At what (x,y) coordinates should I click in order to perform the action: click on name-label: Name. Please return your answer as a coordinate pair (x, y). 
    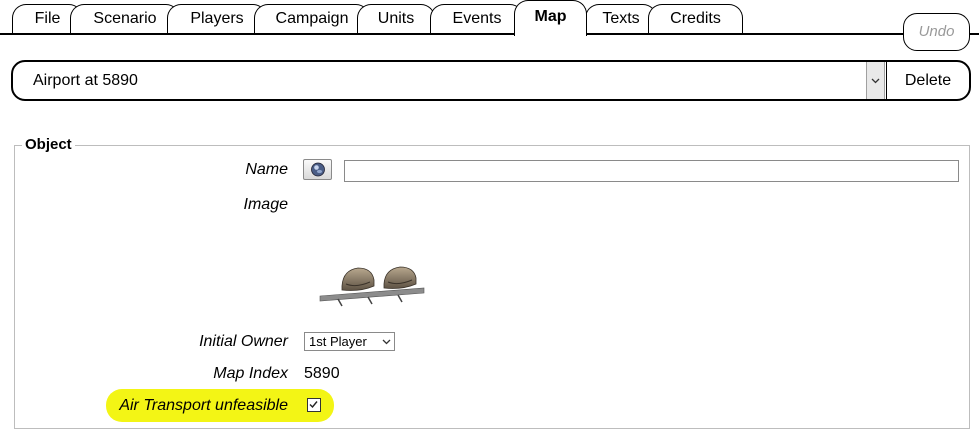
    Looking at the image, I should click on (266, 169).